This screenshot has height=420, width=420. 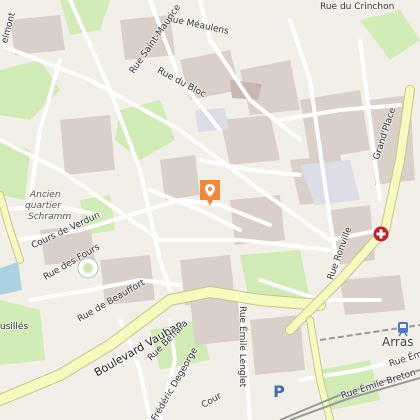 What do you see at coordinates (381, 234) in the screenshot?
I see `hospital-icon` at bounding box center [381, 234].